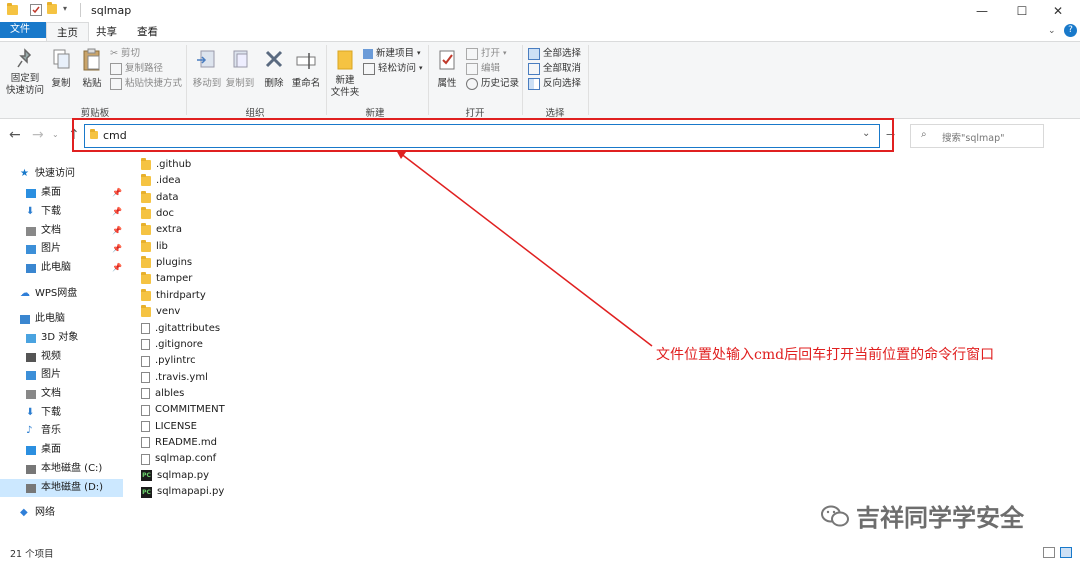  Describe the element at coordinates (835, 515) in the screenshot. I see `wechat-icon` at that location.